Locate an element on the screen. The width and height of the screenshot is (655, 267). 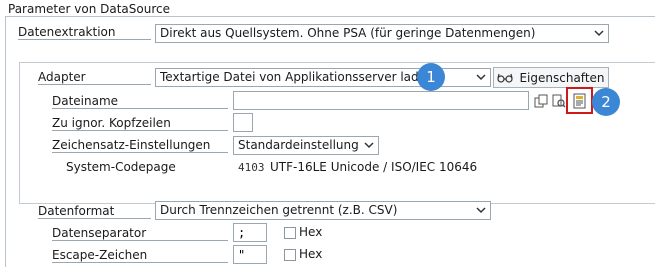
dateiname-input is located at coordinates (381, 100).